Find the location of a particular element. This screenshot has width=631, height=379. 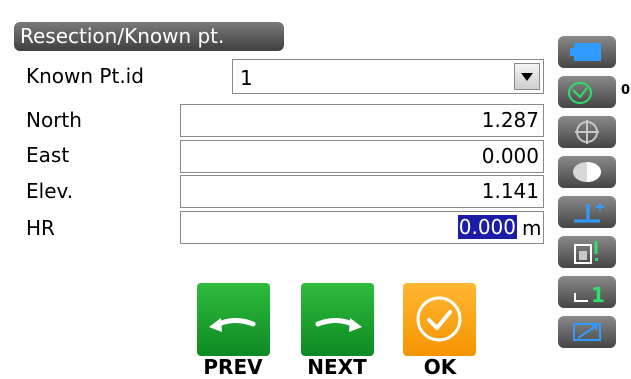

memory-icon is located at coordinates (586, 252).